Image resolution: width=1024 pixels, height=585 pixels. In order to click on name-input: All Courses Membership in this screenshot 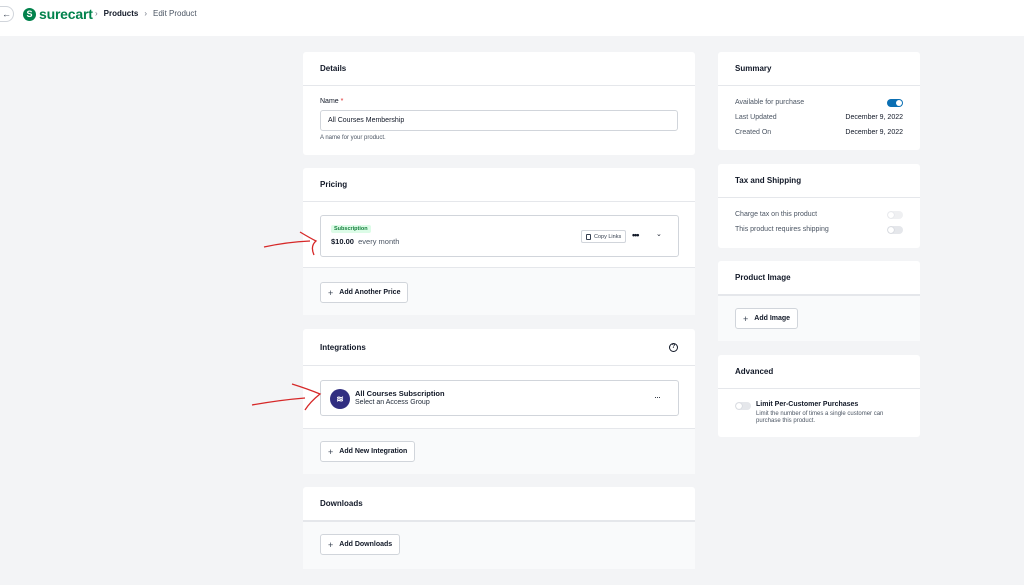, I will do `click(499, 120)`.